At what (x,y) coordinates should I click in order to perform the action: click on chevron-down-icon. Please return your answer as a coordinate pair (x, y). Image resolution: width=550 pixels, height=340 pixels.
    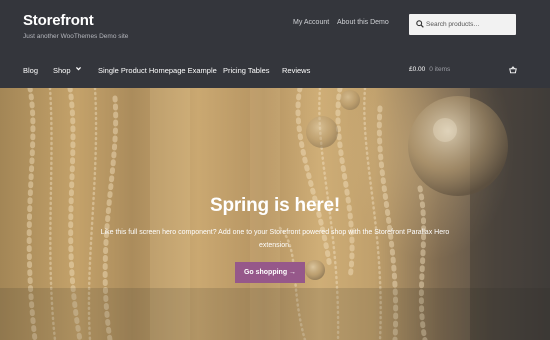
    Looking at the image, I should click on (78, 68).